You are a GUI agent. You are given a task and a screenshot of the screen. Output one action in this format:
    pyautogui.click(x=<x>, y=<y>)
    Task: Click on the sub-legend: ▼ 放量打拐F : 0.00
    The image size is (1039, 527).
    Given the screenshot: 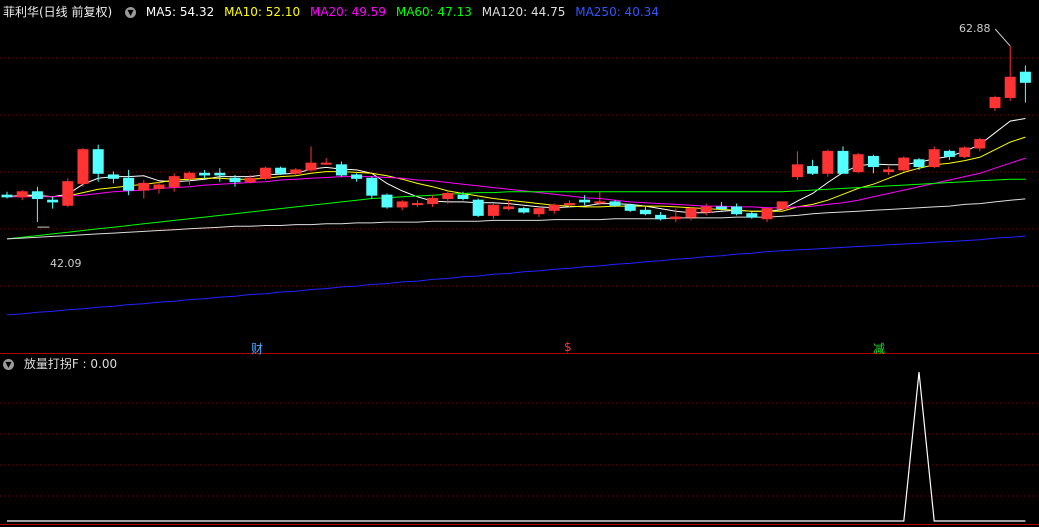 What is the action you would take?
    pyautogui.click(x=61, y=364)
    